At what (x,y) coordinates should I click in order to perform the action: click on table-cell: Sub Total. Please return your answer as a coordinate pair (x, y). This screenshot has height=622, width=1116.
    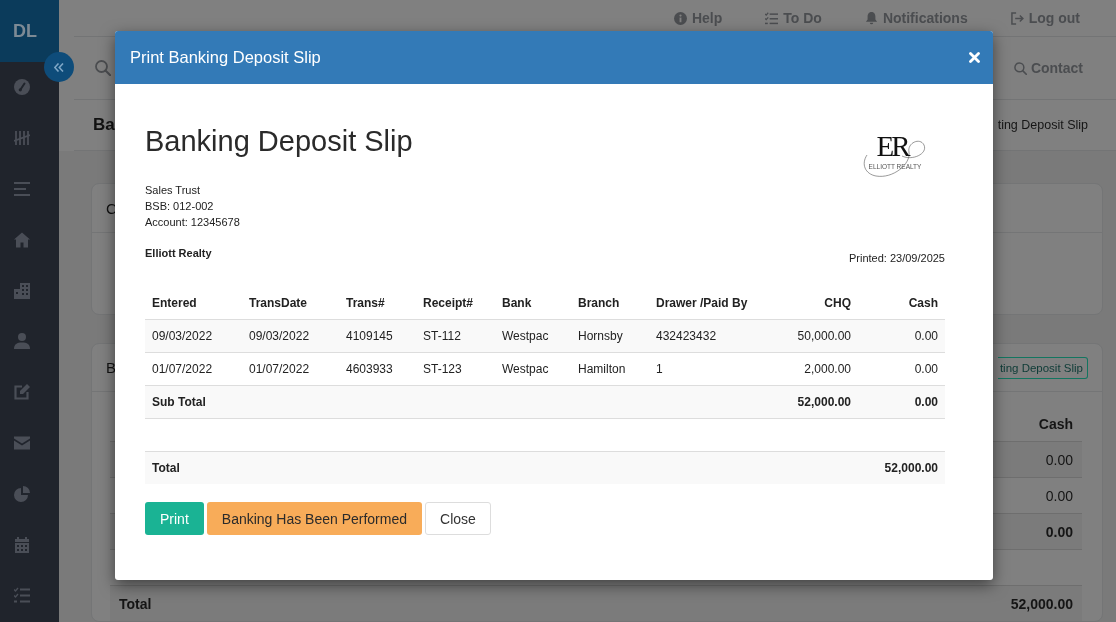
    Looking at the image, I should click on (193, 402).